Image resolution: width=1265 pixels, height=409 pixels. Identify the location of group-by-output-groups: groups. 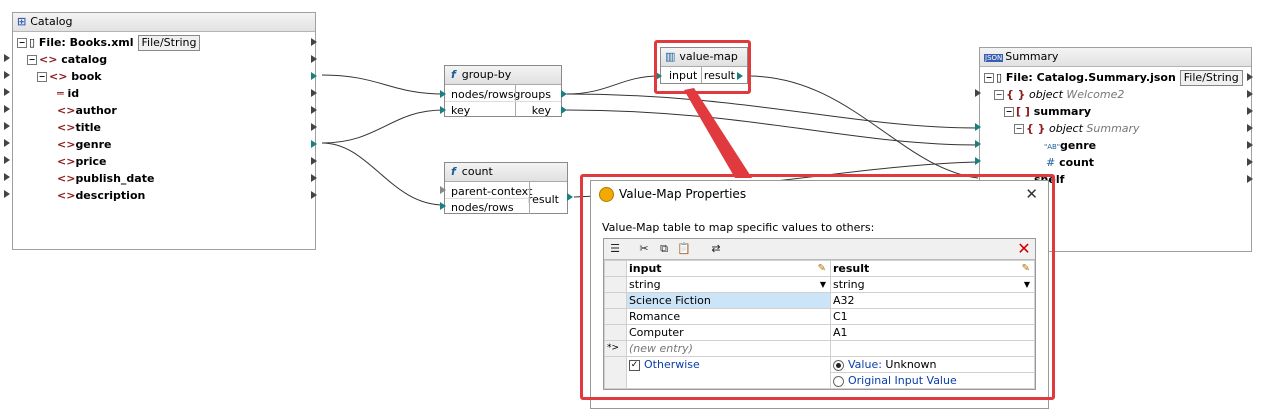
(532, 94).